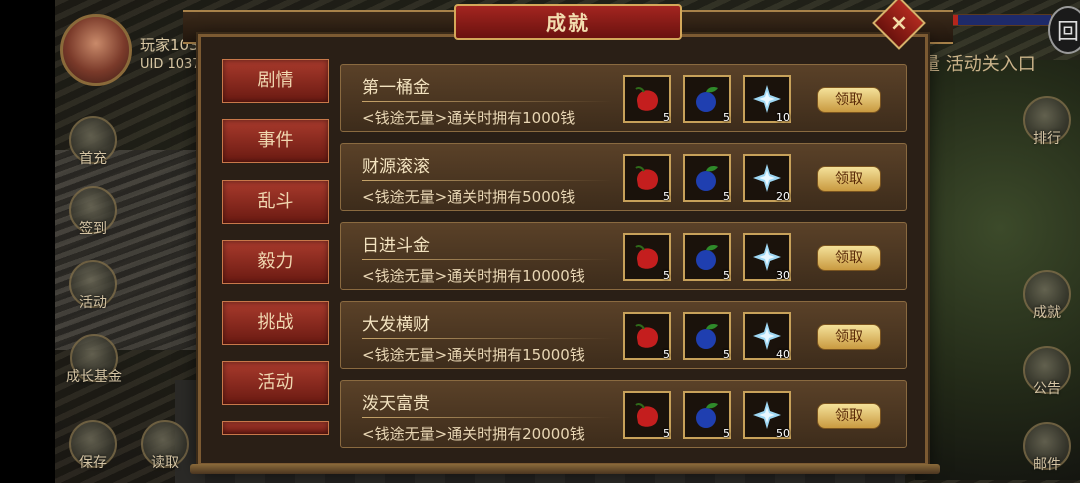  What do you see at coordinates (565, 469) in the screenshot?
I see `panel-bottom-border` at bounding box center [565, 469].